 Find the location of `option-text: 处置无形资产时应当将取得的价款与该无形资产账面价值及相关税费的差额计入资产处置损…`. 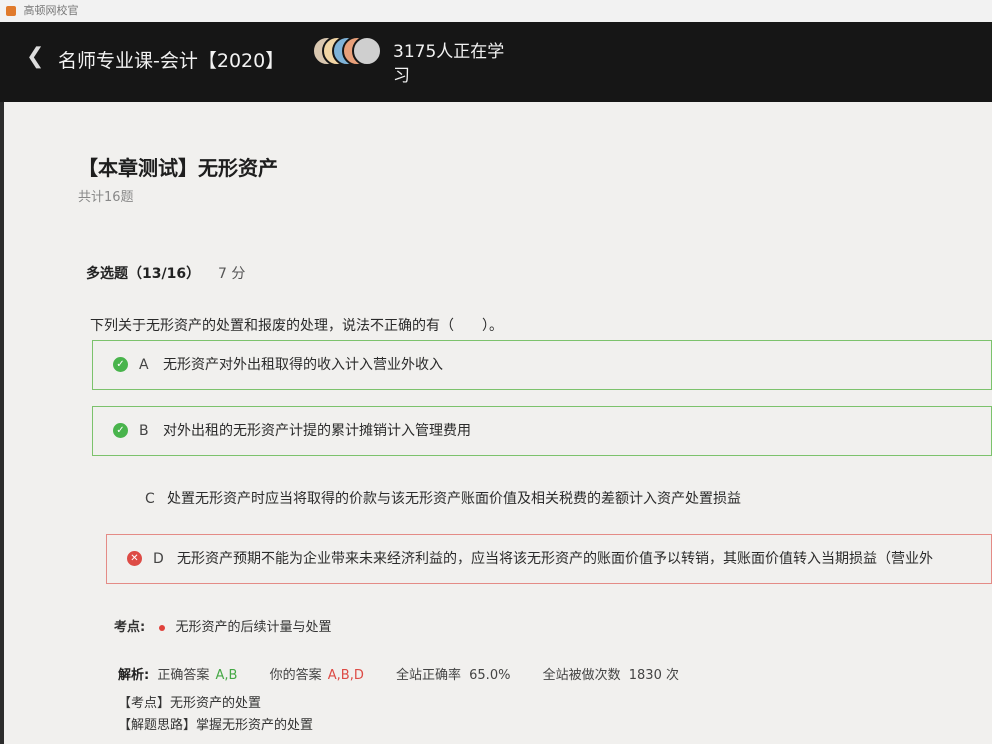

option-text: 处置无形资产时应当将取得的价款与该无形资产账面价值及相关税费的差额计入资产处置损… is located at coordinates (454, 499).